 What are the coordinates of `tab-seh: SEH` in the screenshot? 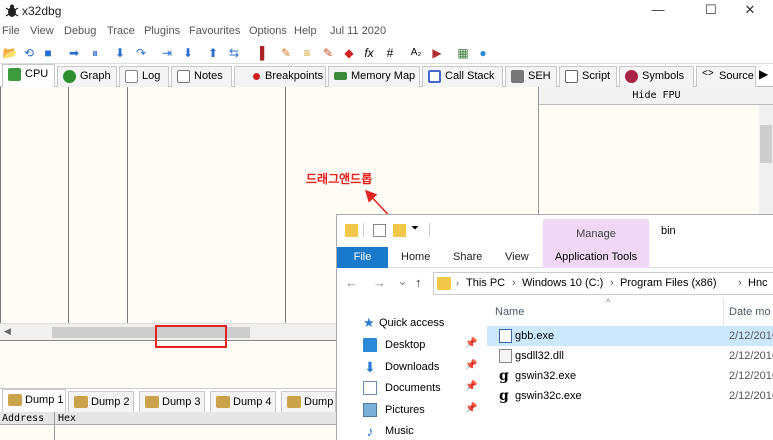 It's located at (531, 76).